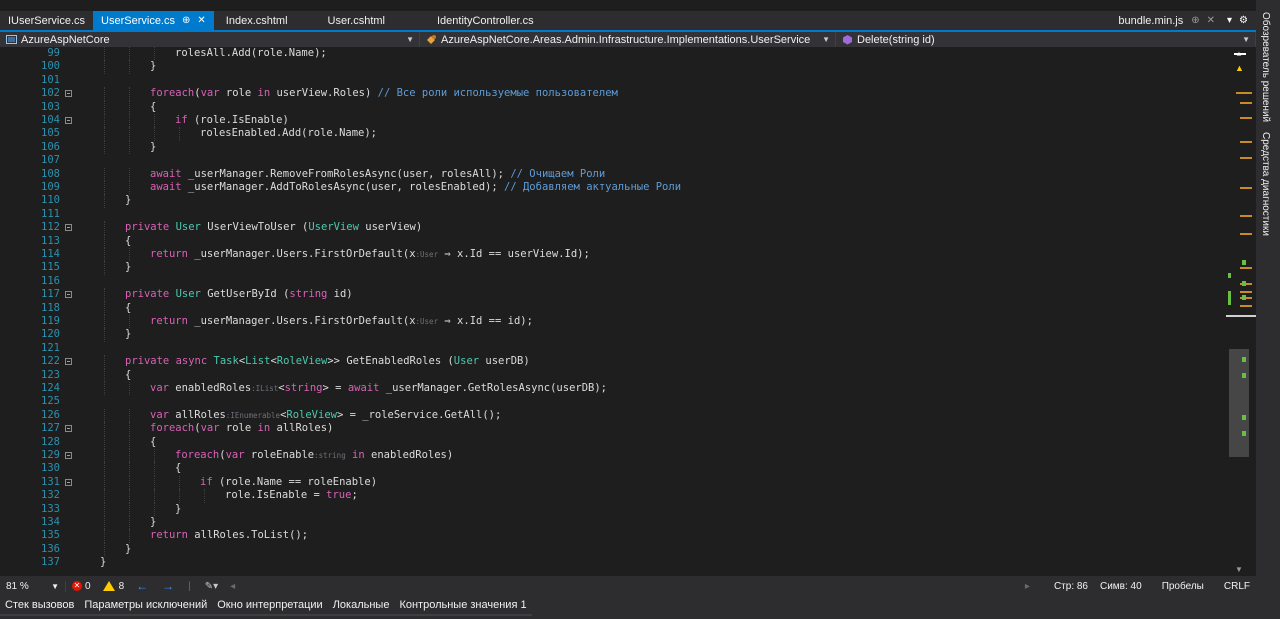  What do you see at coordinates (1239, 569) in the screenshot?
I see `scroll-down-icon: ▼` at bounding box center [1239, 569].